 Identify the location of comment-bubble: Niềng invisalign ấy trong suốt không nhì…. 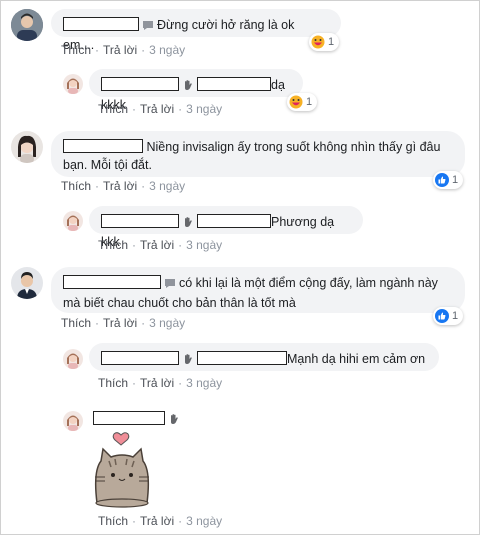
(258, 154).